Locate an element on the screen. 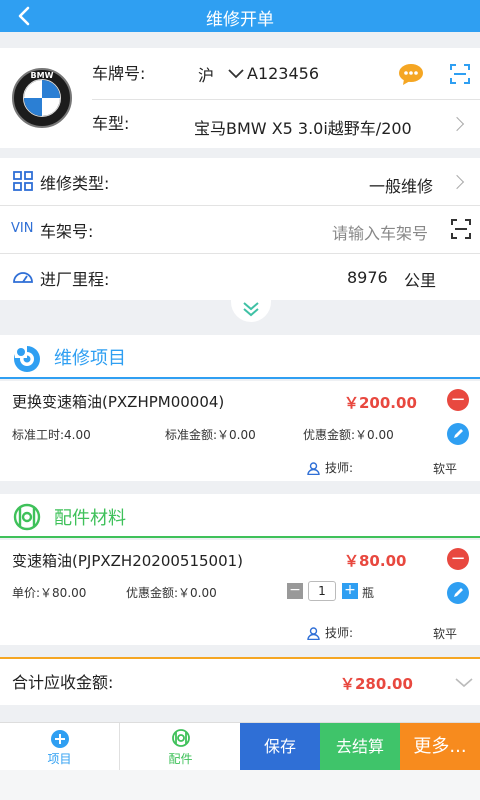  chat-icon is located at coordinates (411, 74).